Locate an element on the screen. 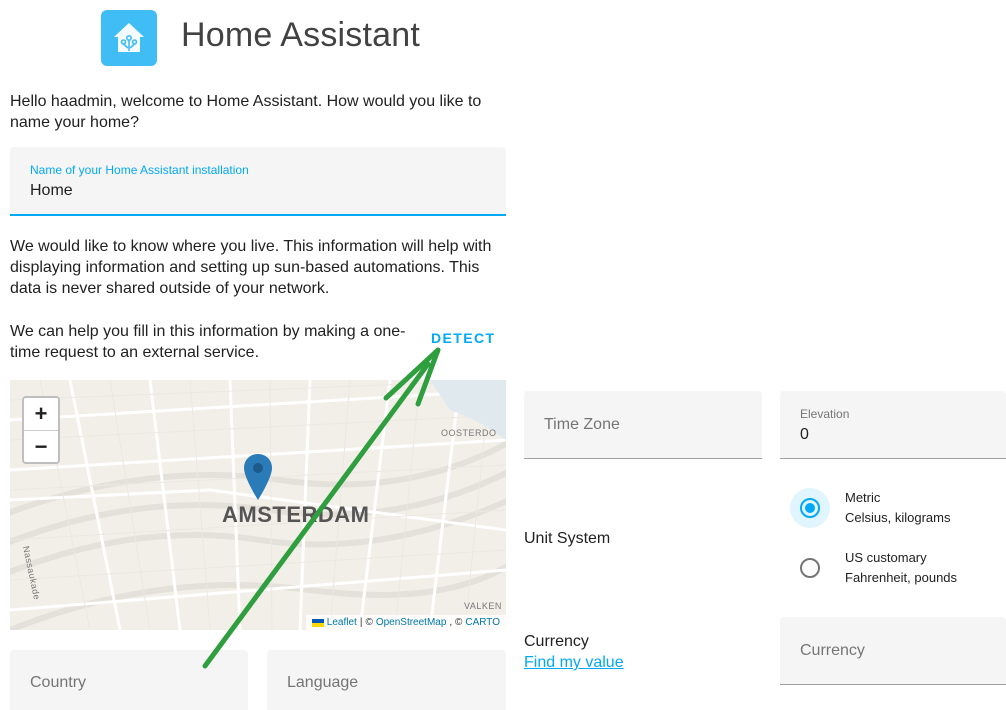 This screenshot has width=1006, height=710. currency-placeholder: Currency is located at coordinates (832, 650).